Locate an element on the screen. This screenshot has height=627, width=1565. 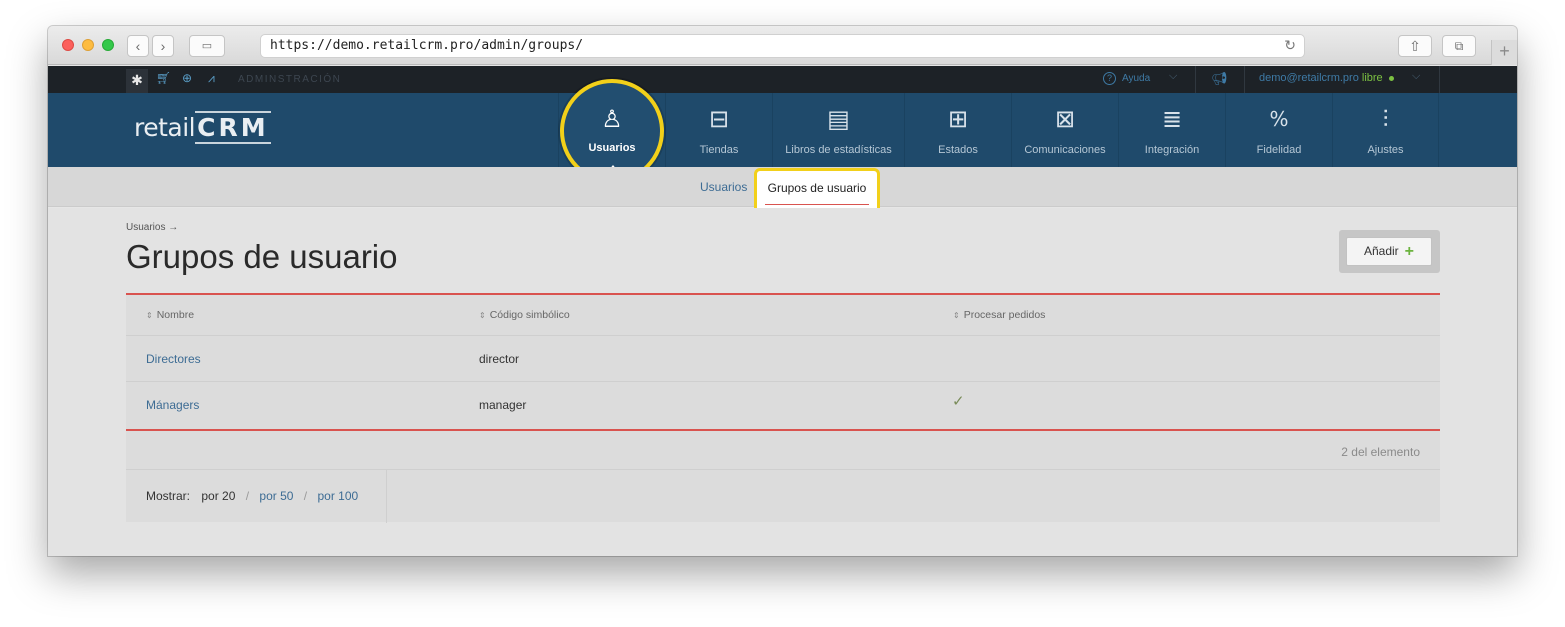
nav-label: Ajustes is located at coordinates (1385, 150).